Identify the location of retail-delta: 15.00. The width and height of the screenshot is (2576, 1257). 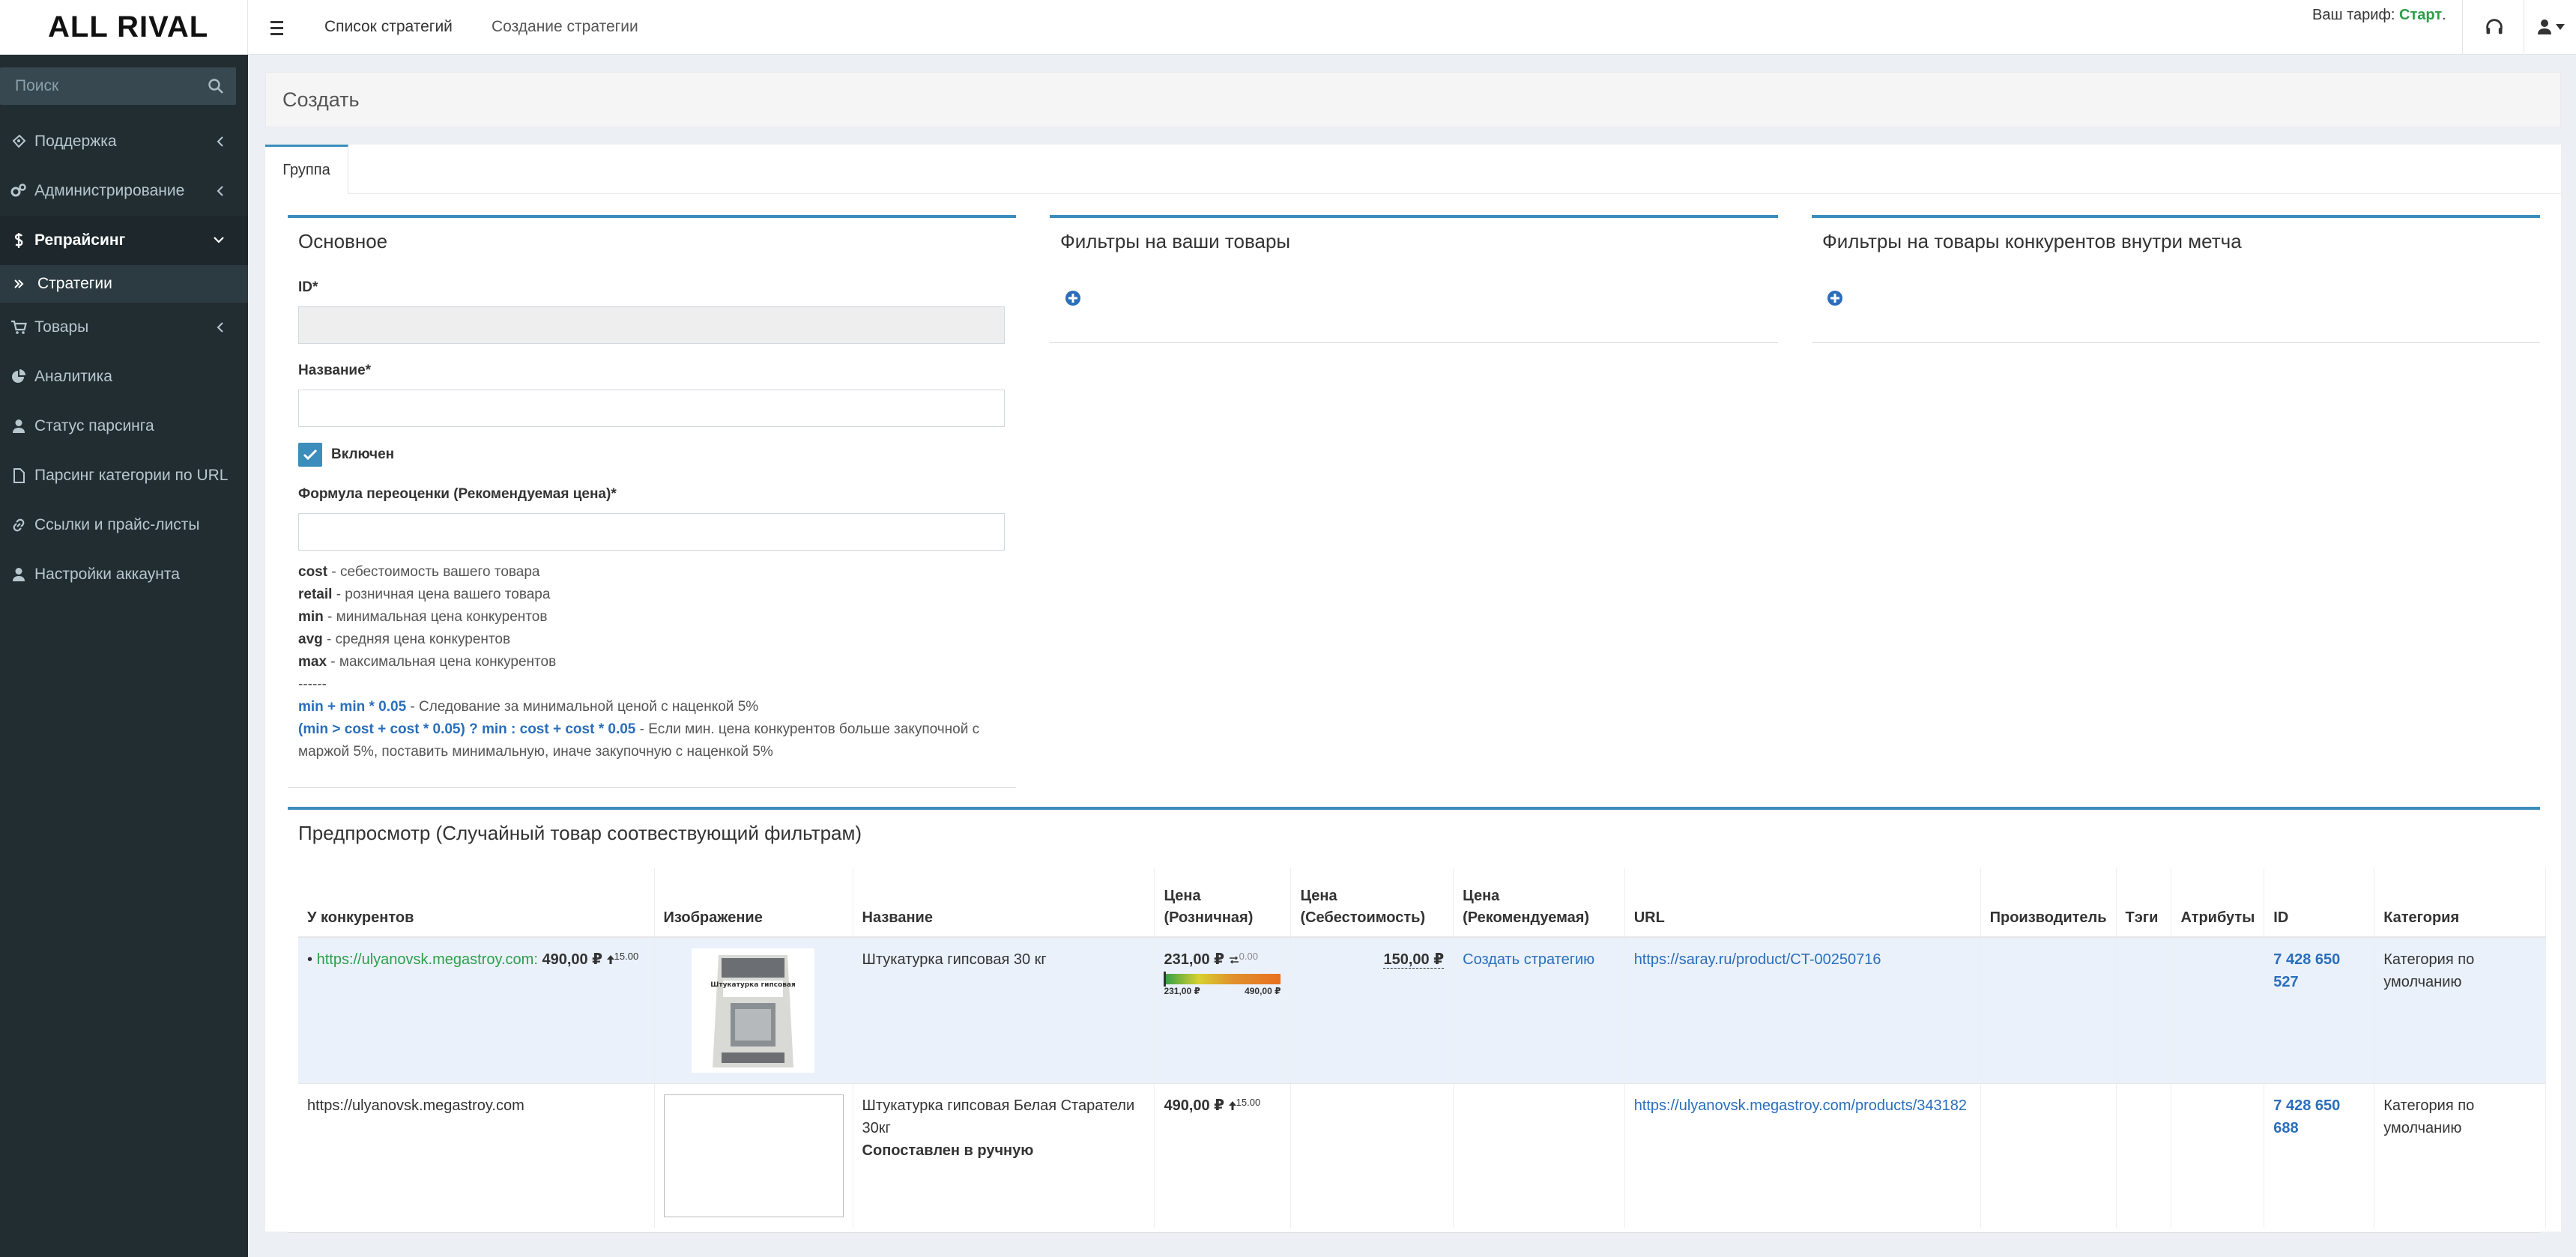
(1248, 1102).